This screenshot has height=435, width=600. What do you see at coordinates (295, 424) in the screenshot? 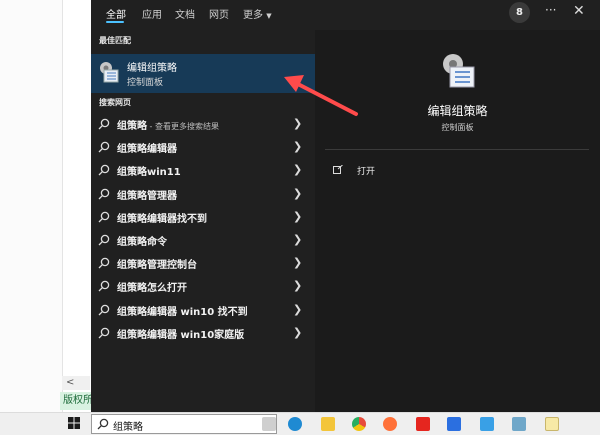
I see `edge-icon` at bounding box center [295, 424].